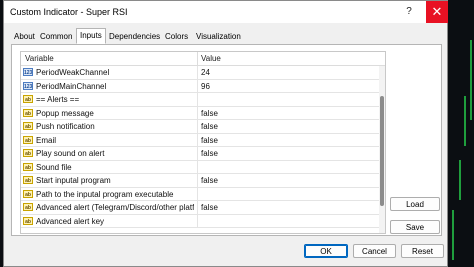 The image size is (474, 267). I want to click on table-row: ab == Alerts ==, so click(203, 100).